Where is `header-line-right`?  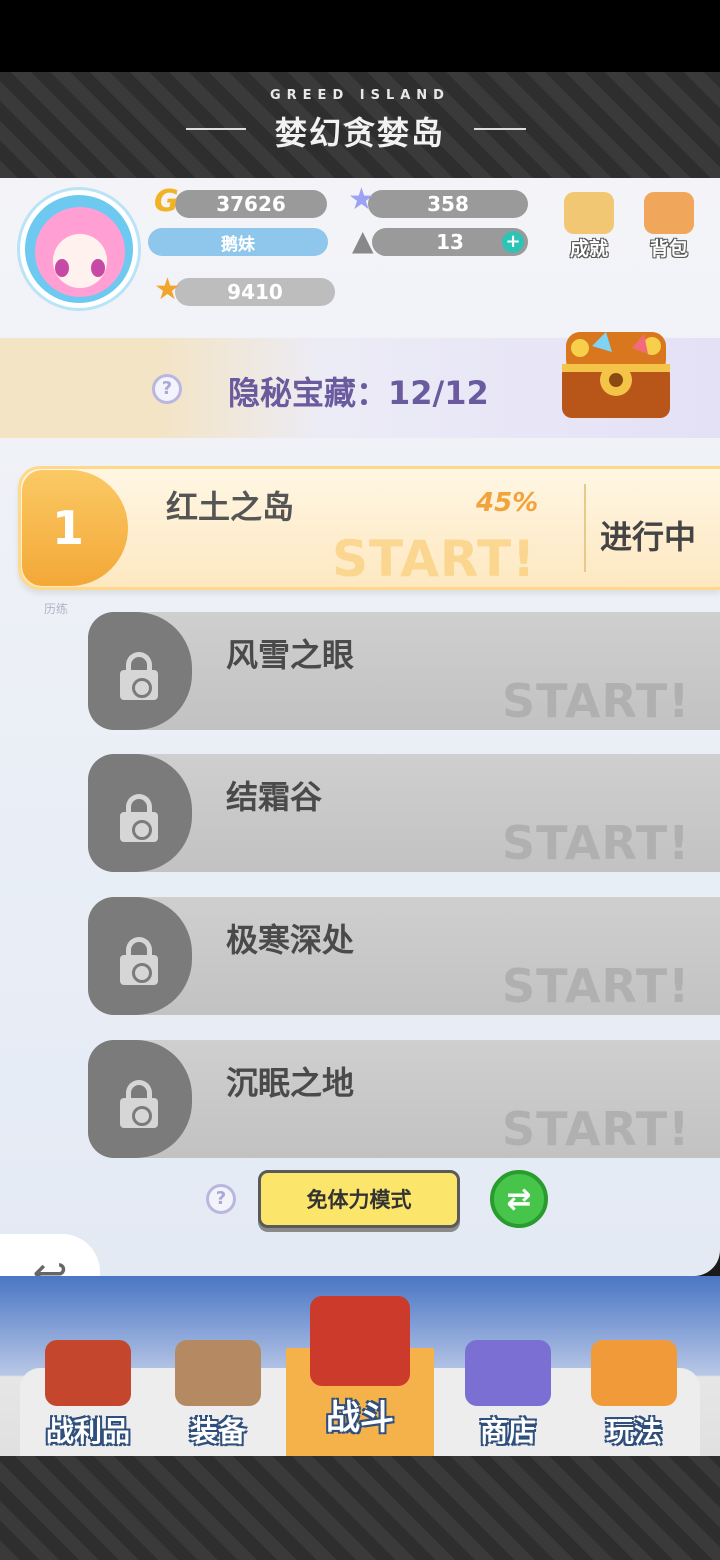 header-line-right is located at coordinates (500, 129).